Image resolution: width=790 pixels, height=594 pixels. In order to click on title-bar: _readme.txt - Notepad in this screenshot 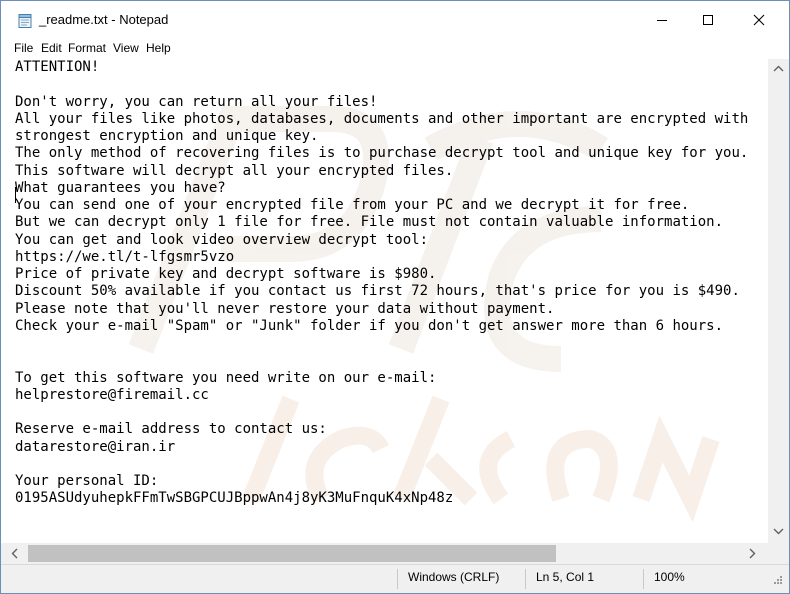, I will do `click(395, 20)`.